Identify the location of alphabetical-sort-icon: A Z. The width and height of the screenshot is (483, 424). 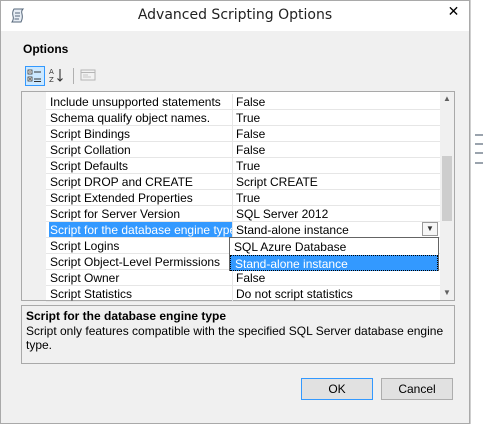
(56, 76).